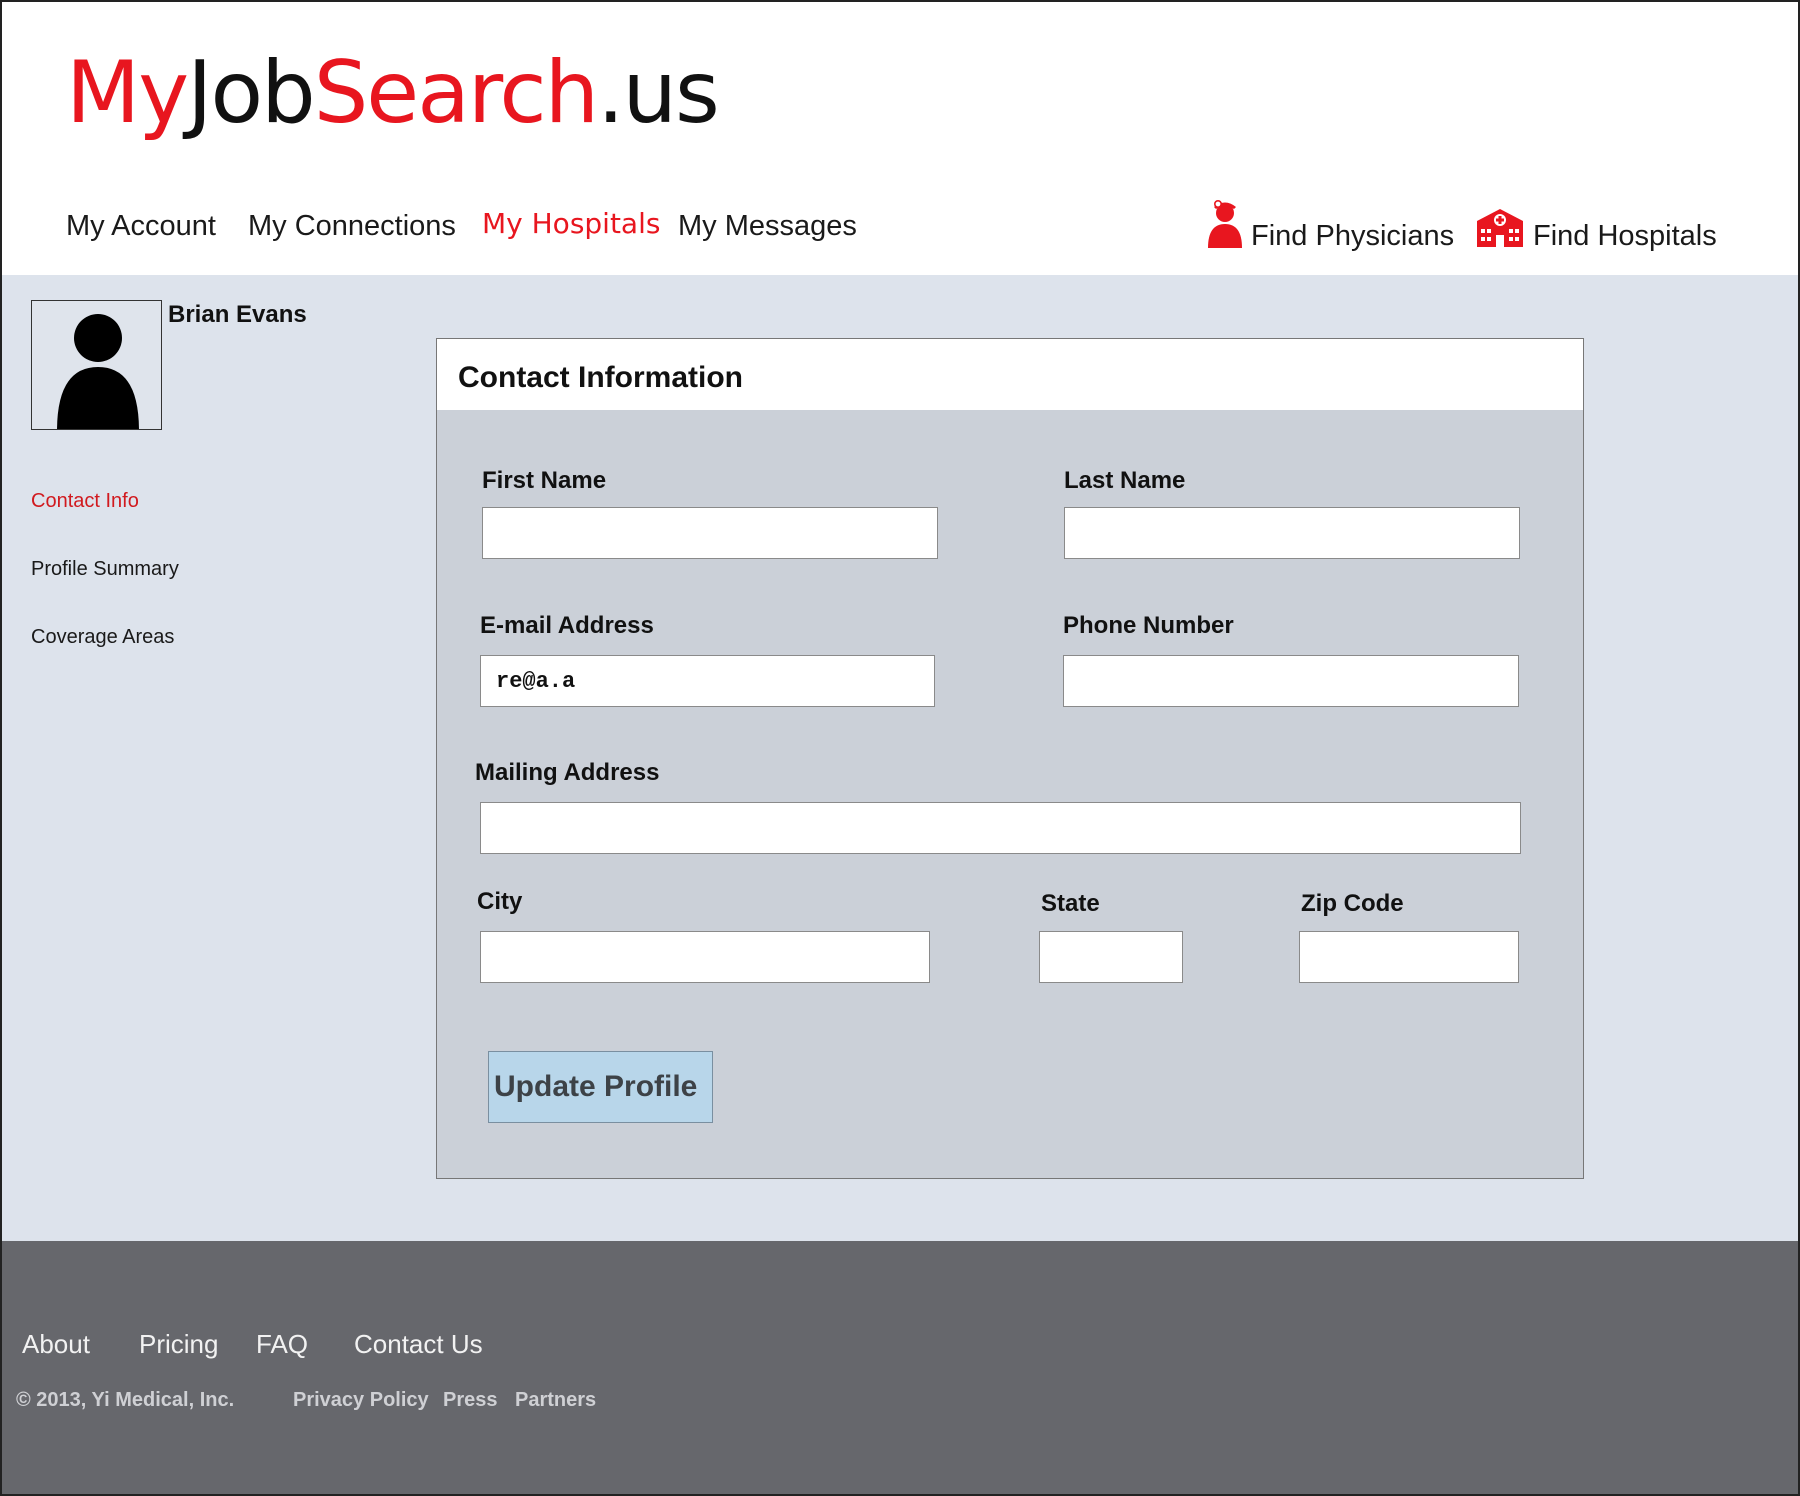 This screenshot has height=1496, width=1800. I want to click on footer-link-partners: Partners, so click(555, 1400).